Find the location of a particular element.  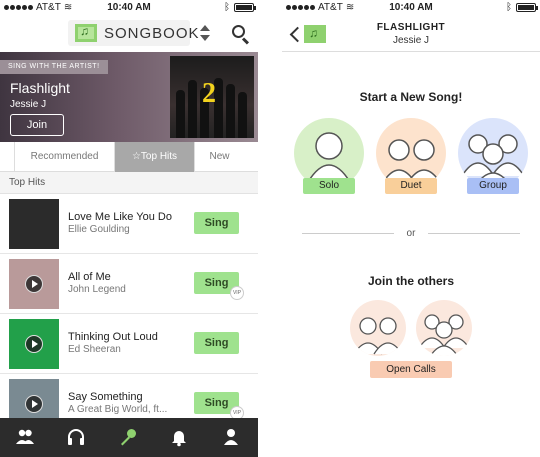

top-bar: ♫ SONGBOOK is located at coordinates (129, 34).